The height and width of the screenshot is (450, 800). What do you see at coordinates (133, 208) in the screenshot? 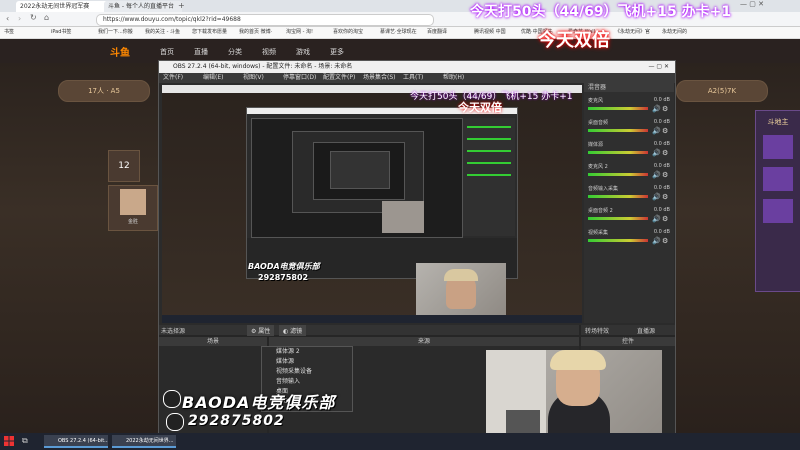
I see `streamer-card-left: 金胜` at bounding box center [133, 208].